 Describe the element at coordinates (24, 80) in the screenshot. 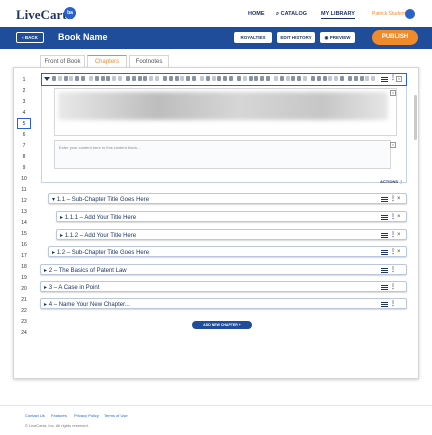

I see `line-number: 1` at that location.